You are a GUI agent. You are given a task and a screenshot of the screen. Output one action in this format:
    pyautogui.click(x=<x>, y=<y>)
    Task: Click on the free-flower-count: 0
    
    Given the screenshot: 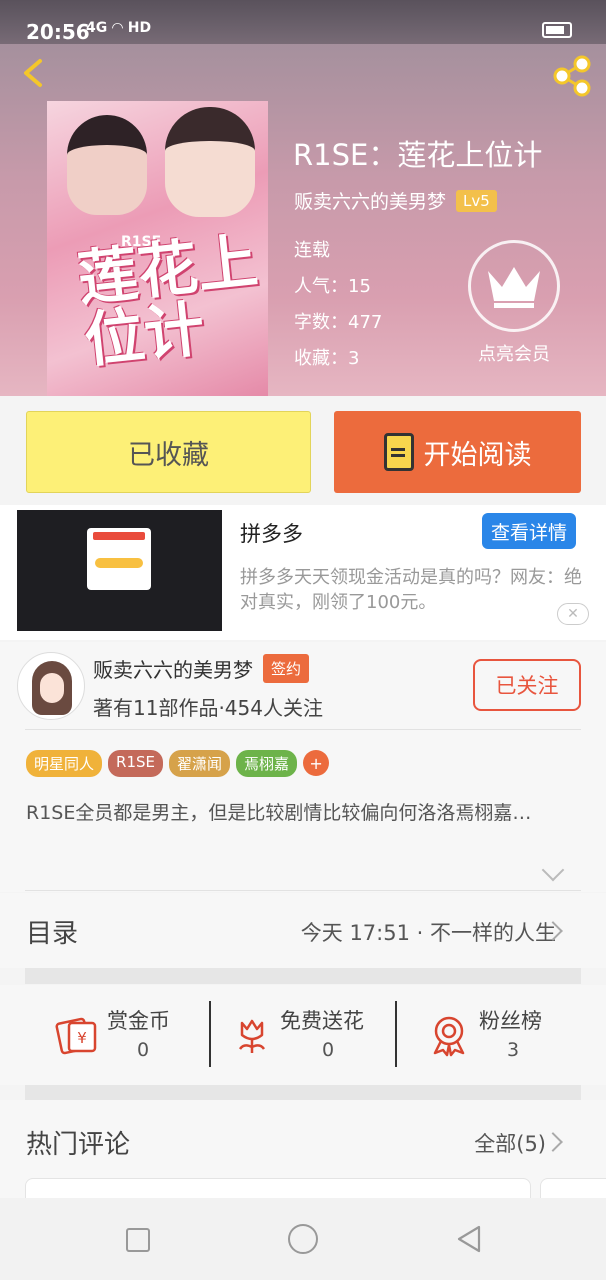 What is the action you would take?
    pyautogui.click(x=328, y=1050)
    